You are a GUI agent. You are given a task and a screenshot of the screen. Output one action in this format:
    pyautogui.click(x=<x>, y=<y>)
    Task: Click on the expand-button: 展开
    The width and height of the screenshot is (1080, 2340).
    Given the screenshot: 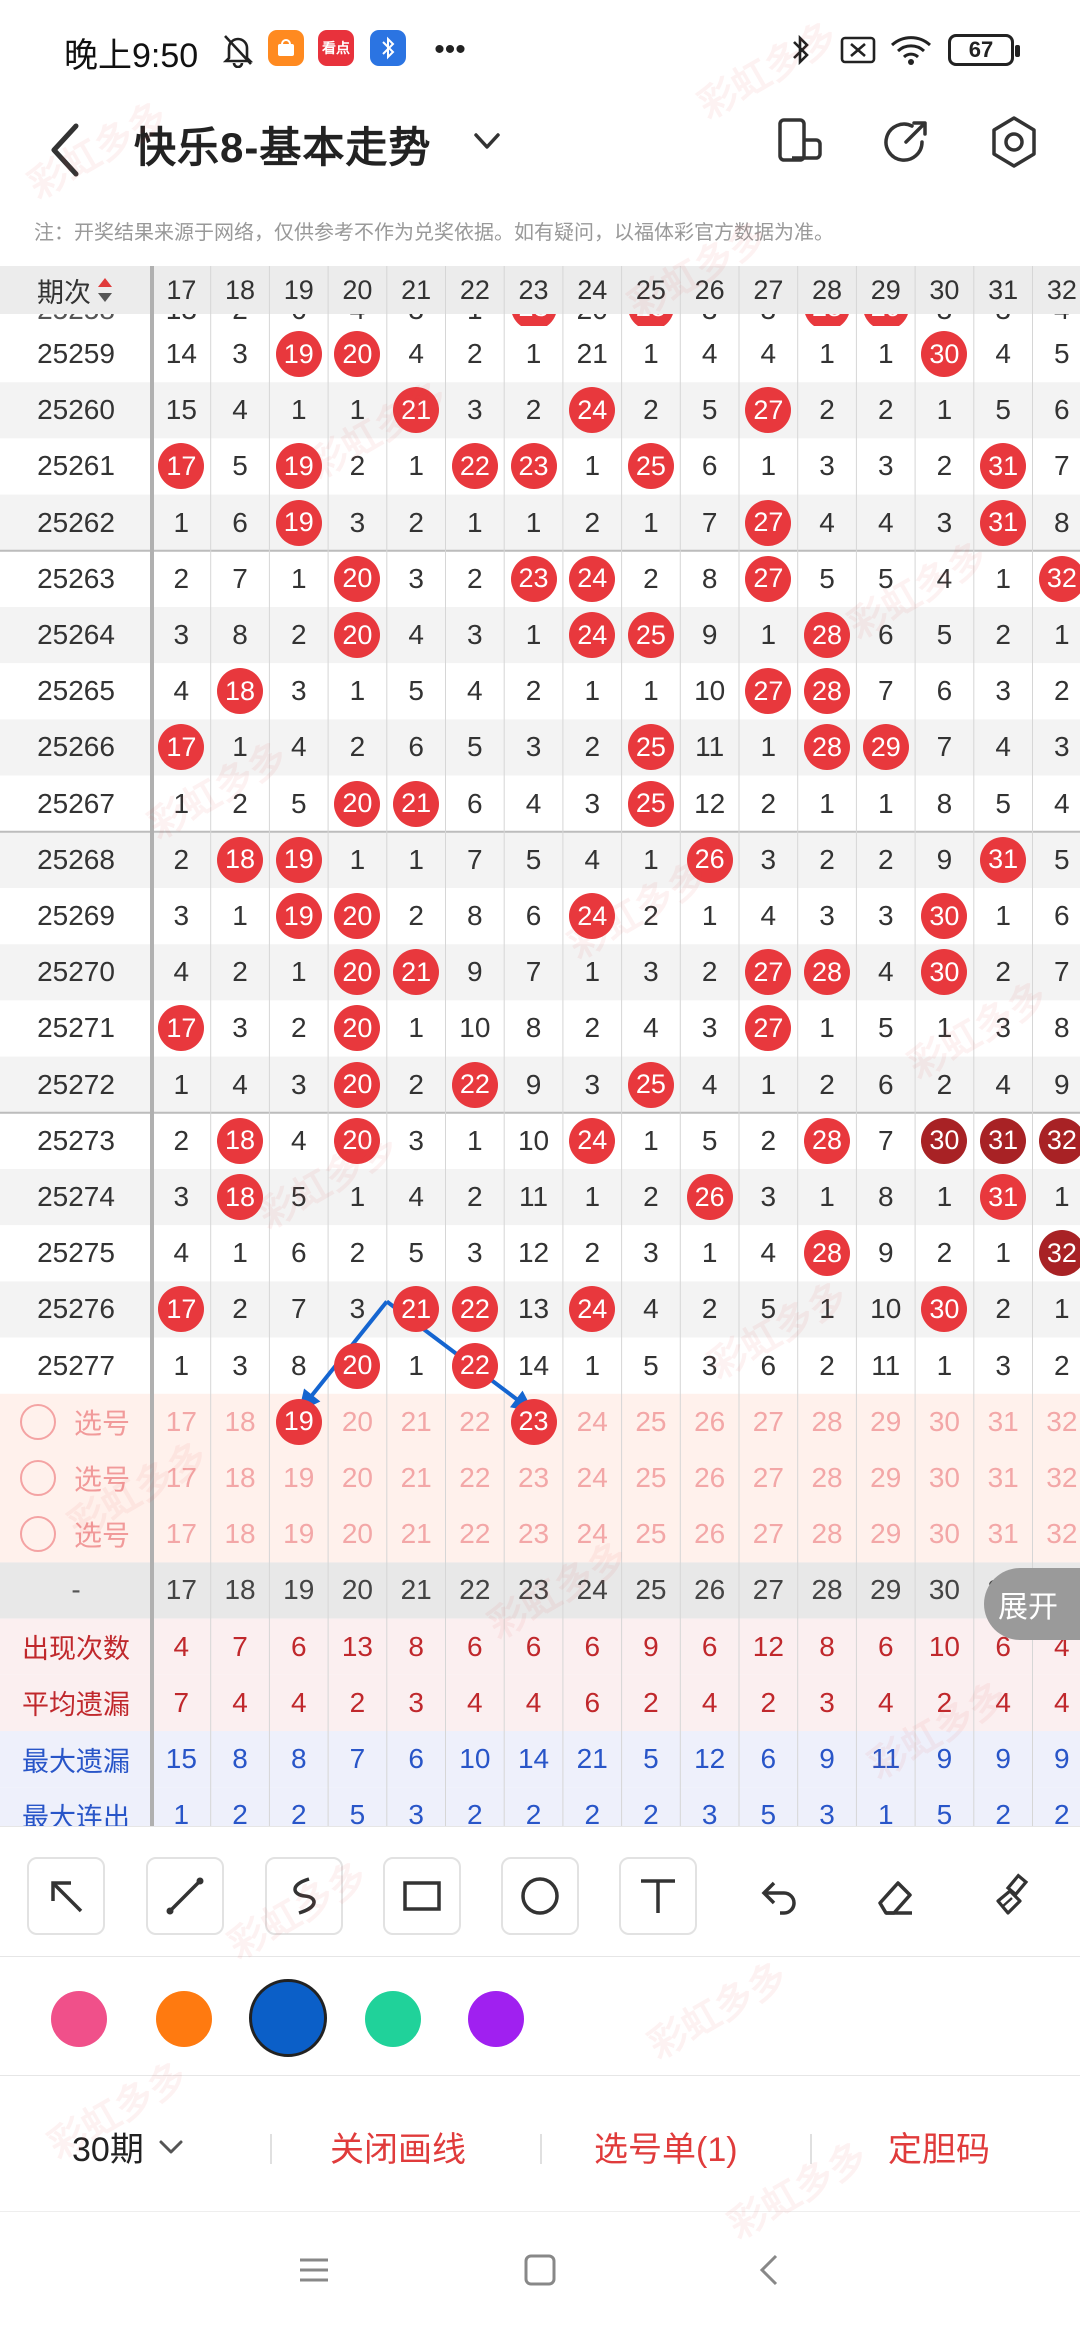 What is the action you would take?
    pyautogui.click(x=1032, y=1604)
    